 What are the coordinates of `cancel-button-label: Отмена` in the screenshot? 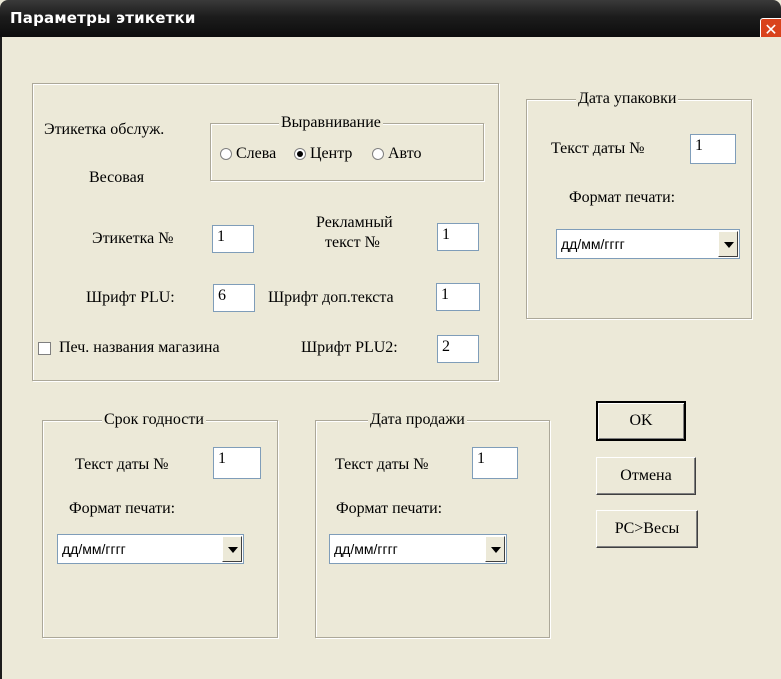 It's located at (646, 475).